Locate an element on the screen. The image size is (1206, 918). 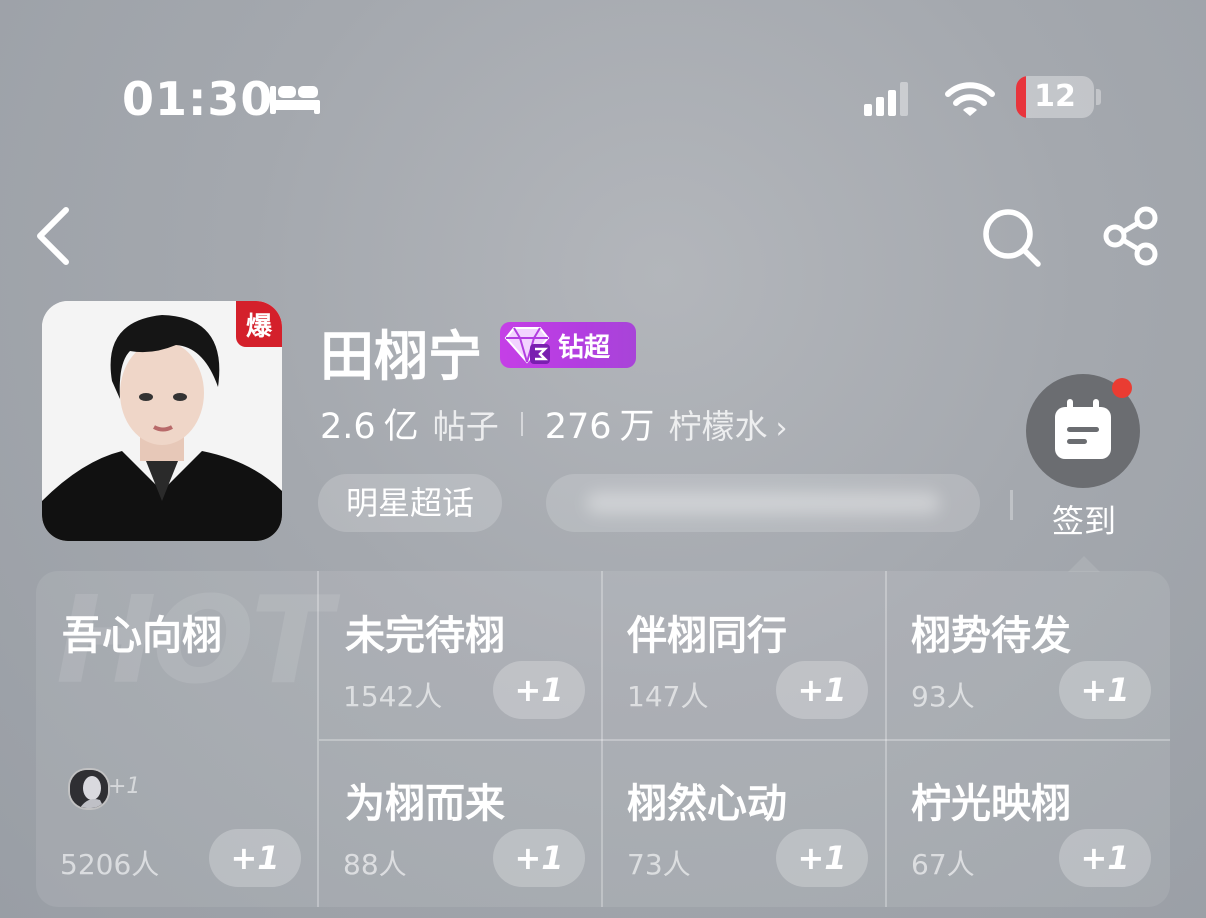
signal-icon is located at coordinates (886, 99).